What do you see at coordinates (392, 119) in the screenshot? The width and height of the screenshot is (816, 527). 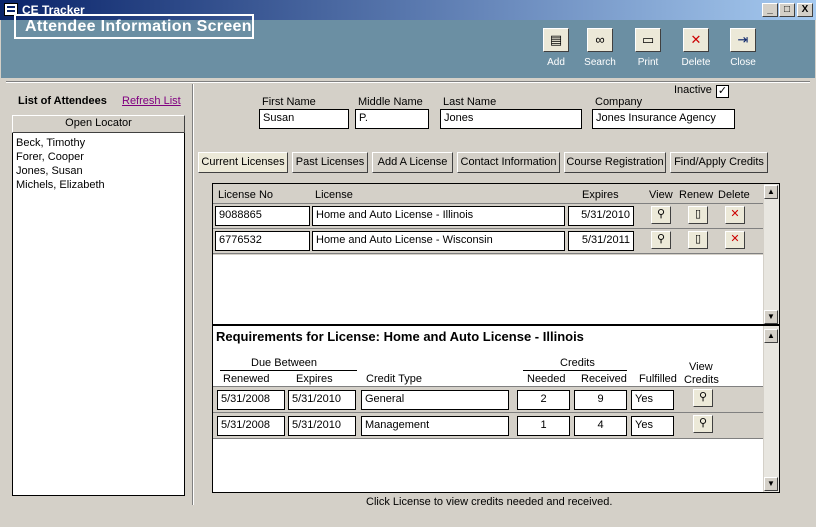 I see `middle-name-field: P.` at bounding box center [392, 119].